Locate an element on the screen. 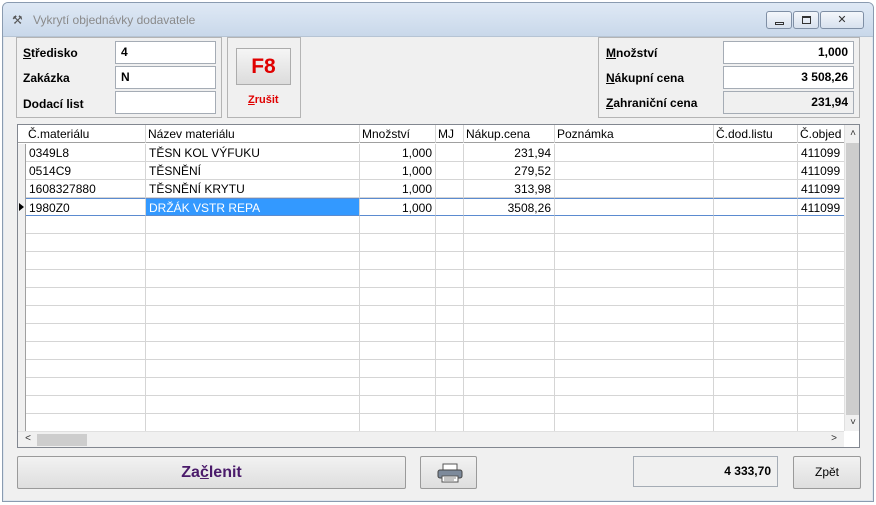  cell-cislo: 0514C9 is located at coordinates (86, 171).